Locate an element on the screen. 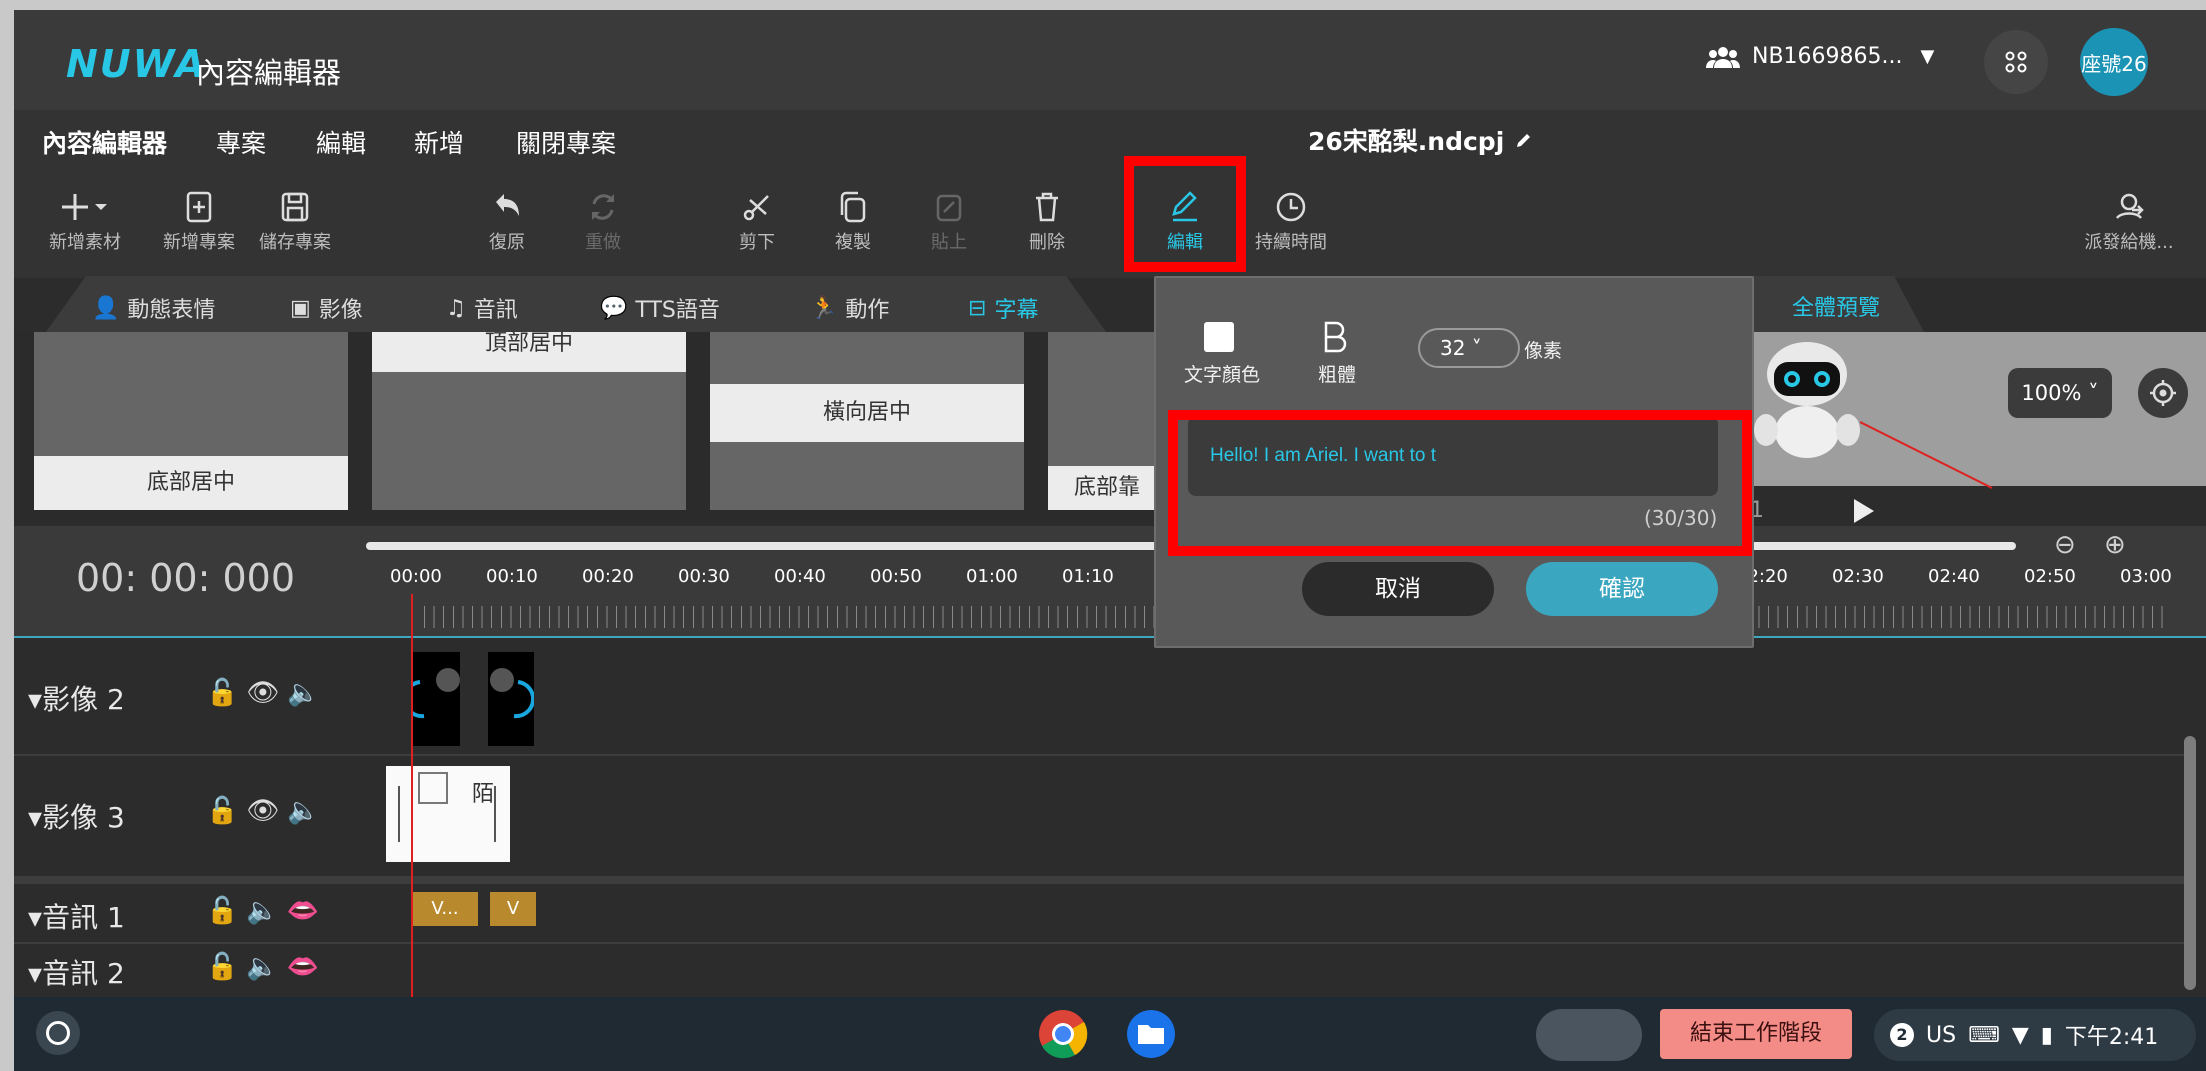 Image resolution: width=2206 pixels, height=1071 pixels. template-bottom-side: 底部靠 is located at coordinates (1103, 421).